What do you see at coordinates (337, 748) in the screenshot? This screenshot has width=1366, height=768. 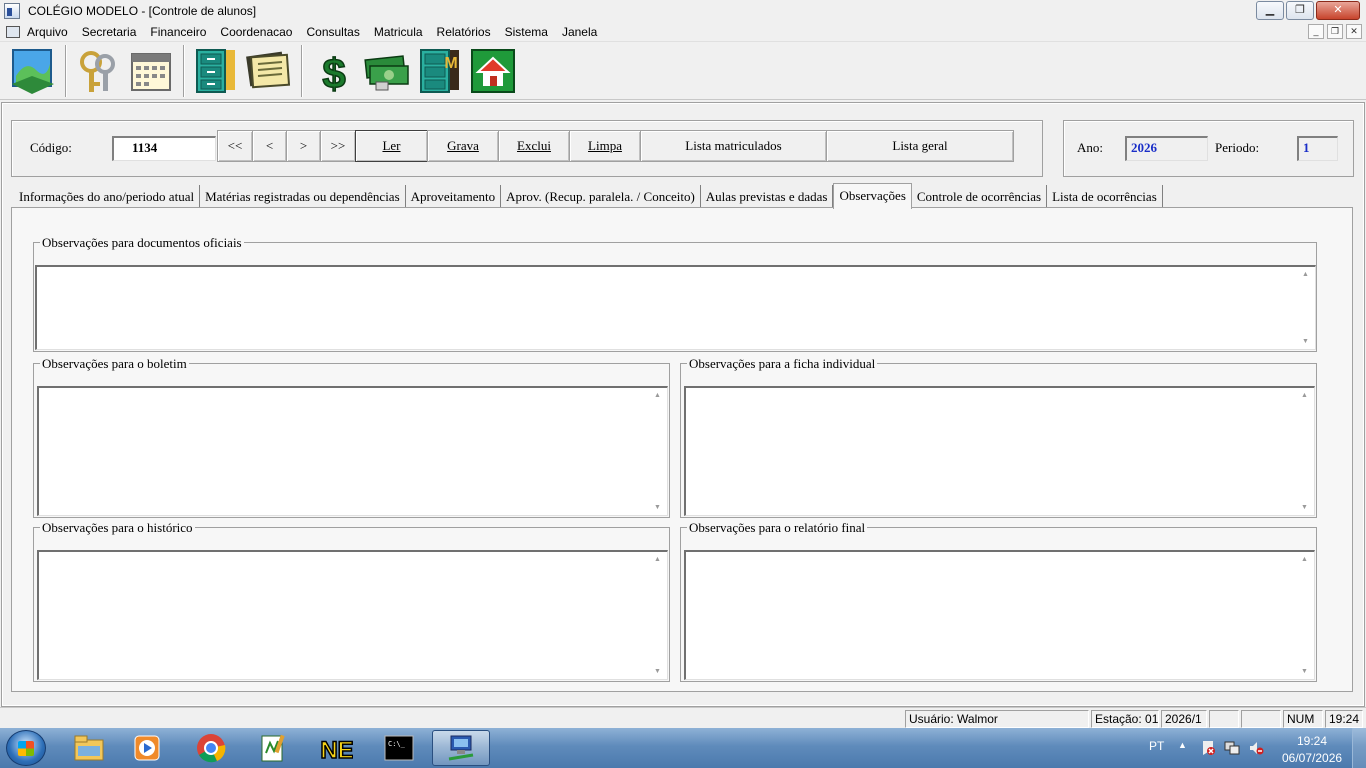 I see `ne-icon: NE` at bounding box center [337, 748].